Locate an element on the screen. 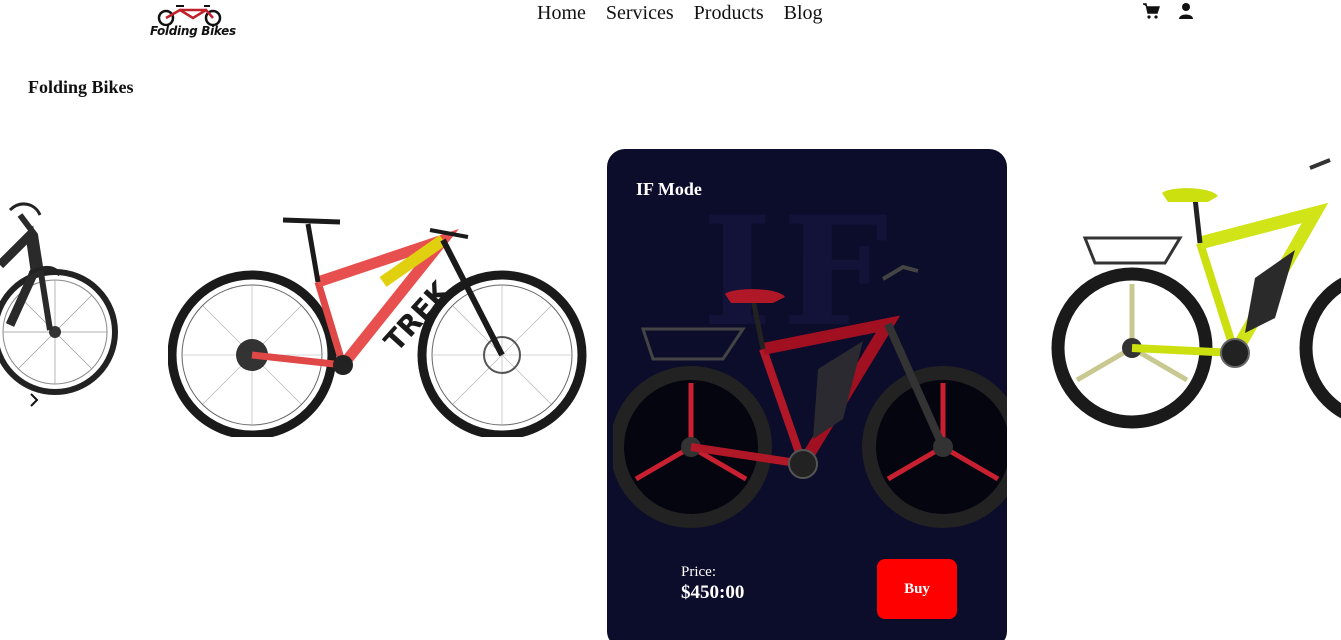 This screenshot has height=640, width=1341. section-title: Folding Bikes is located at coordinates (81, 87).